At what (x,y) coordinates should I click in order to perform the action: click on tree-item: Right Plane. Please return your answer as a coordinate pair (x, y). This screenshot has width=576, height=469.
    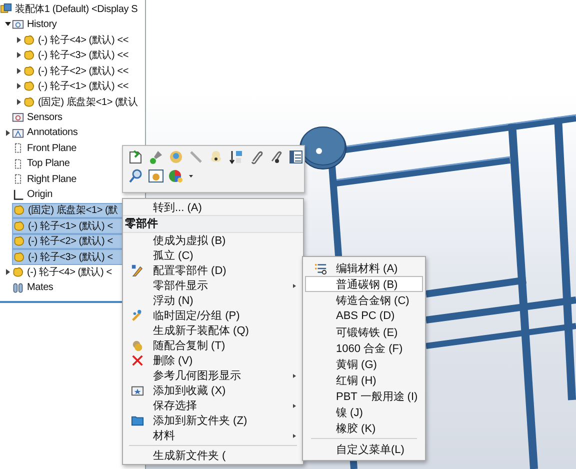
    Looking at the image, I should click on (72, 179).